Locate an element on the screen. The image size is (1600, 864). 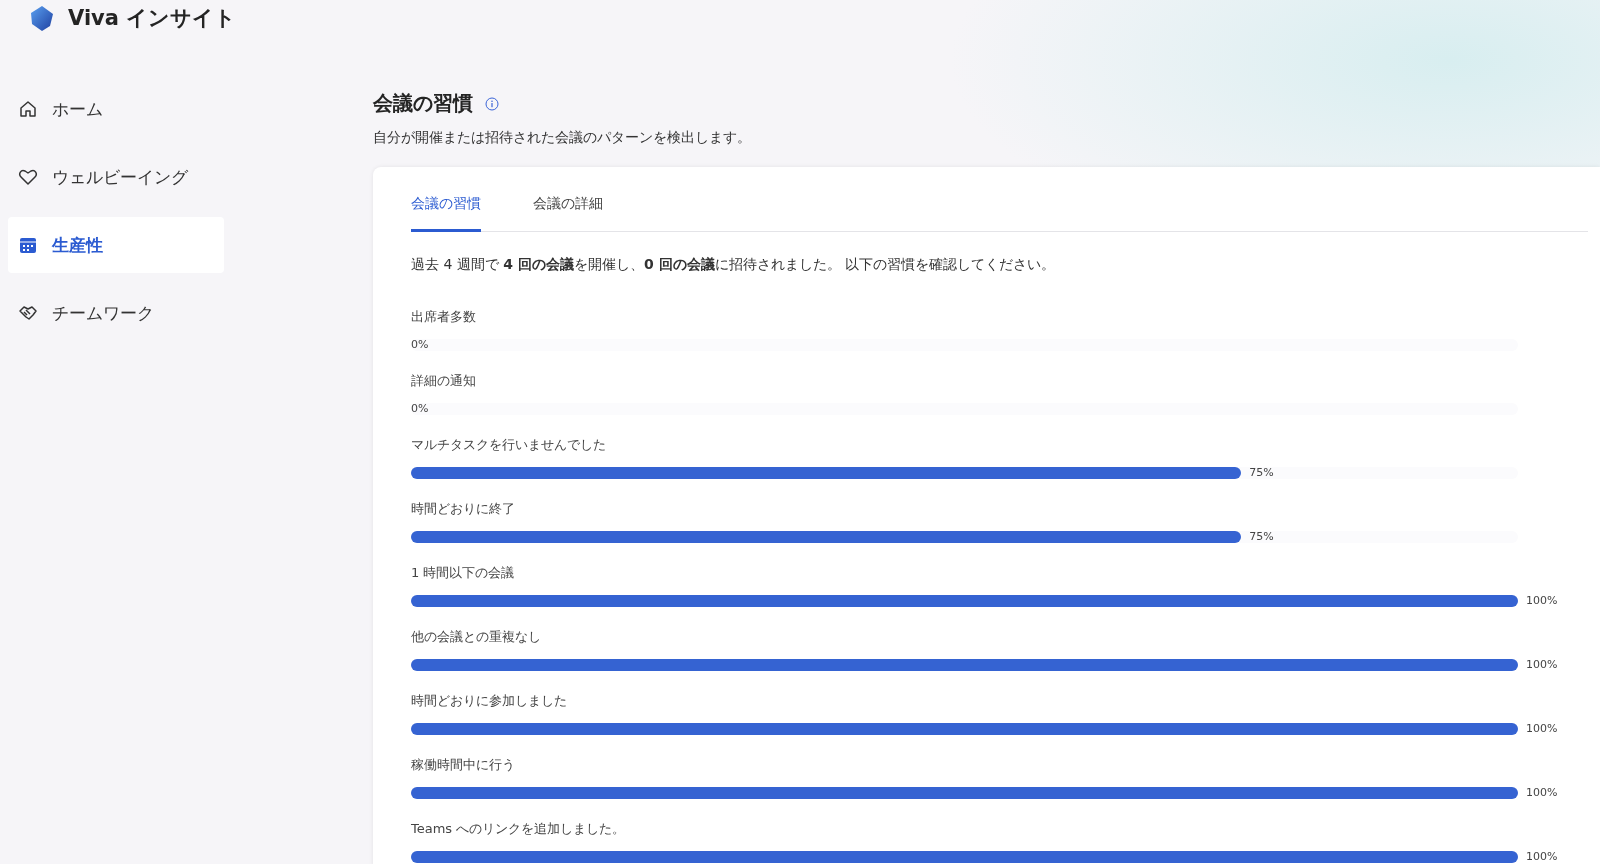
habit-label: 他の会議との重複なし is located at coordinates (476, 637).